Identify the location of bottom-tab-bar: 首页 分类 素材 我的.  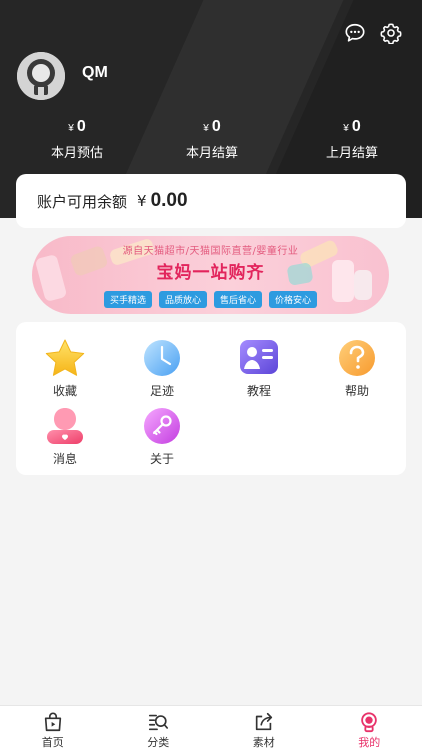
(211, 728).